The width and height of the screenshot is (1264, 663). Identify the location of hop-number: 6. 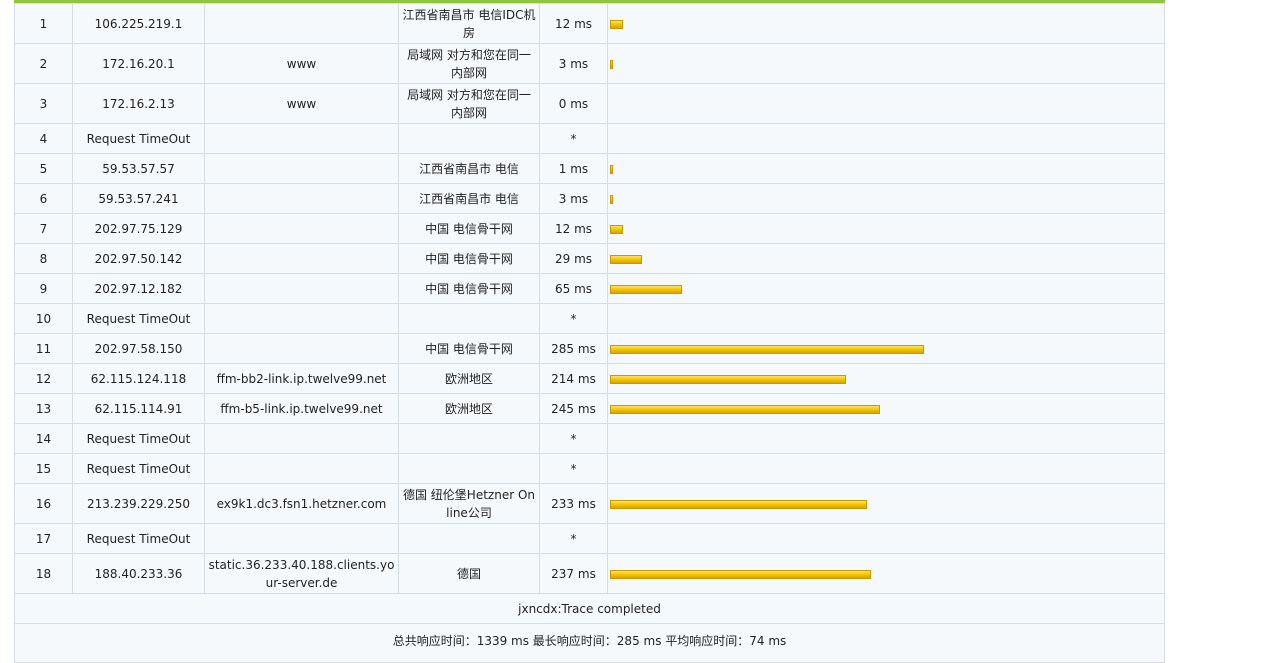
(43, 198).